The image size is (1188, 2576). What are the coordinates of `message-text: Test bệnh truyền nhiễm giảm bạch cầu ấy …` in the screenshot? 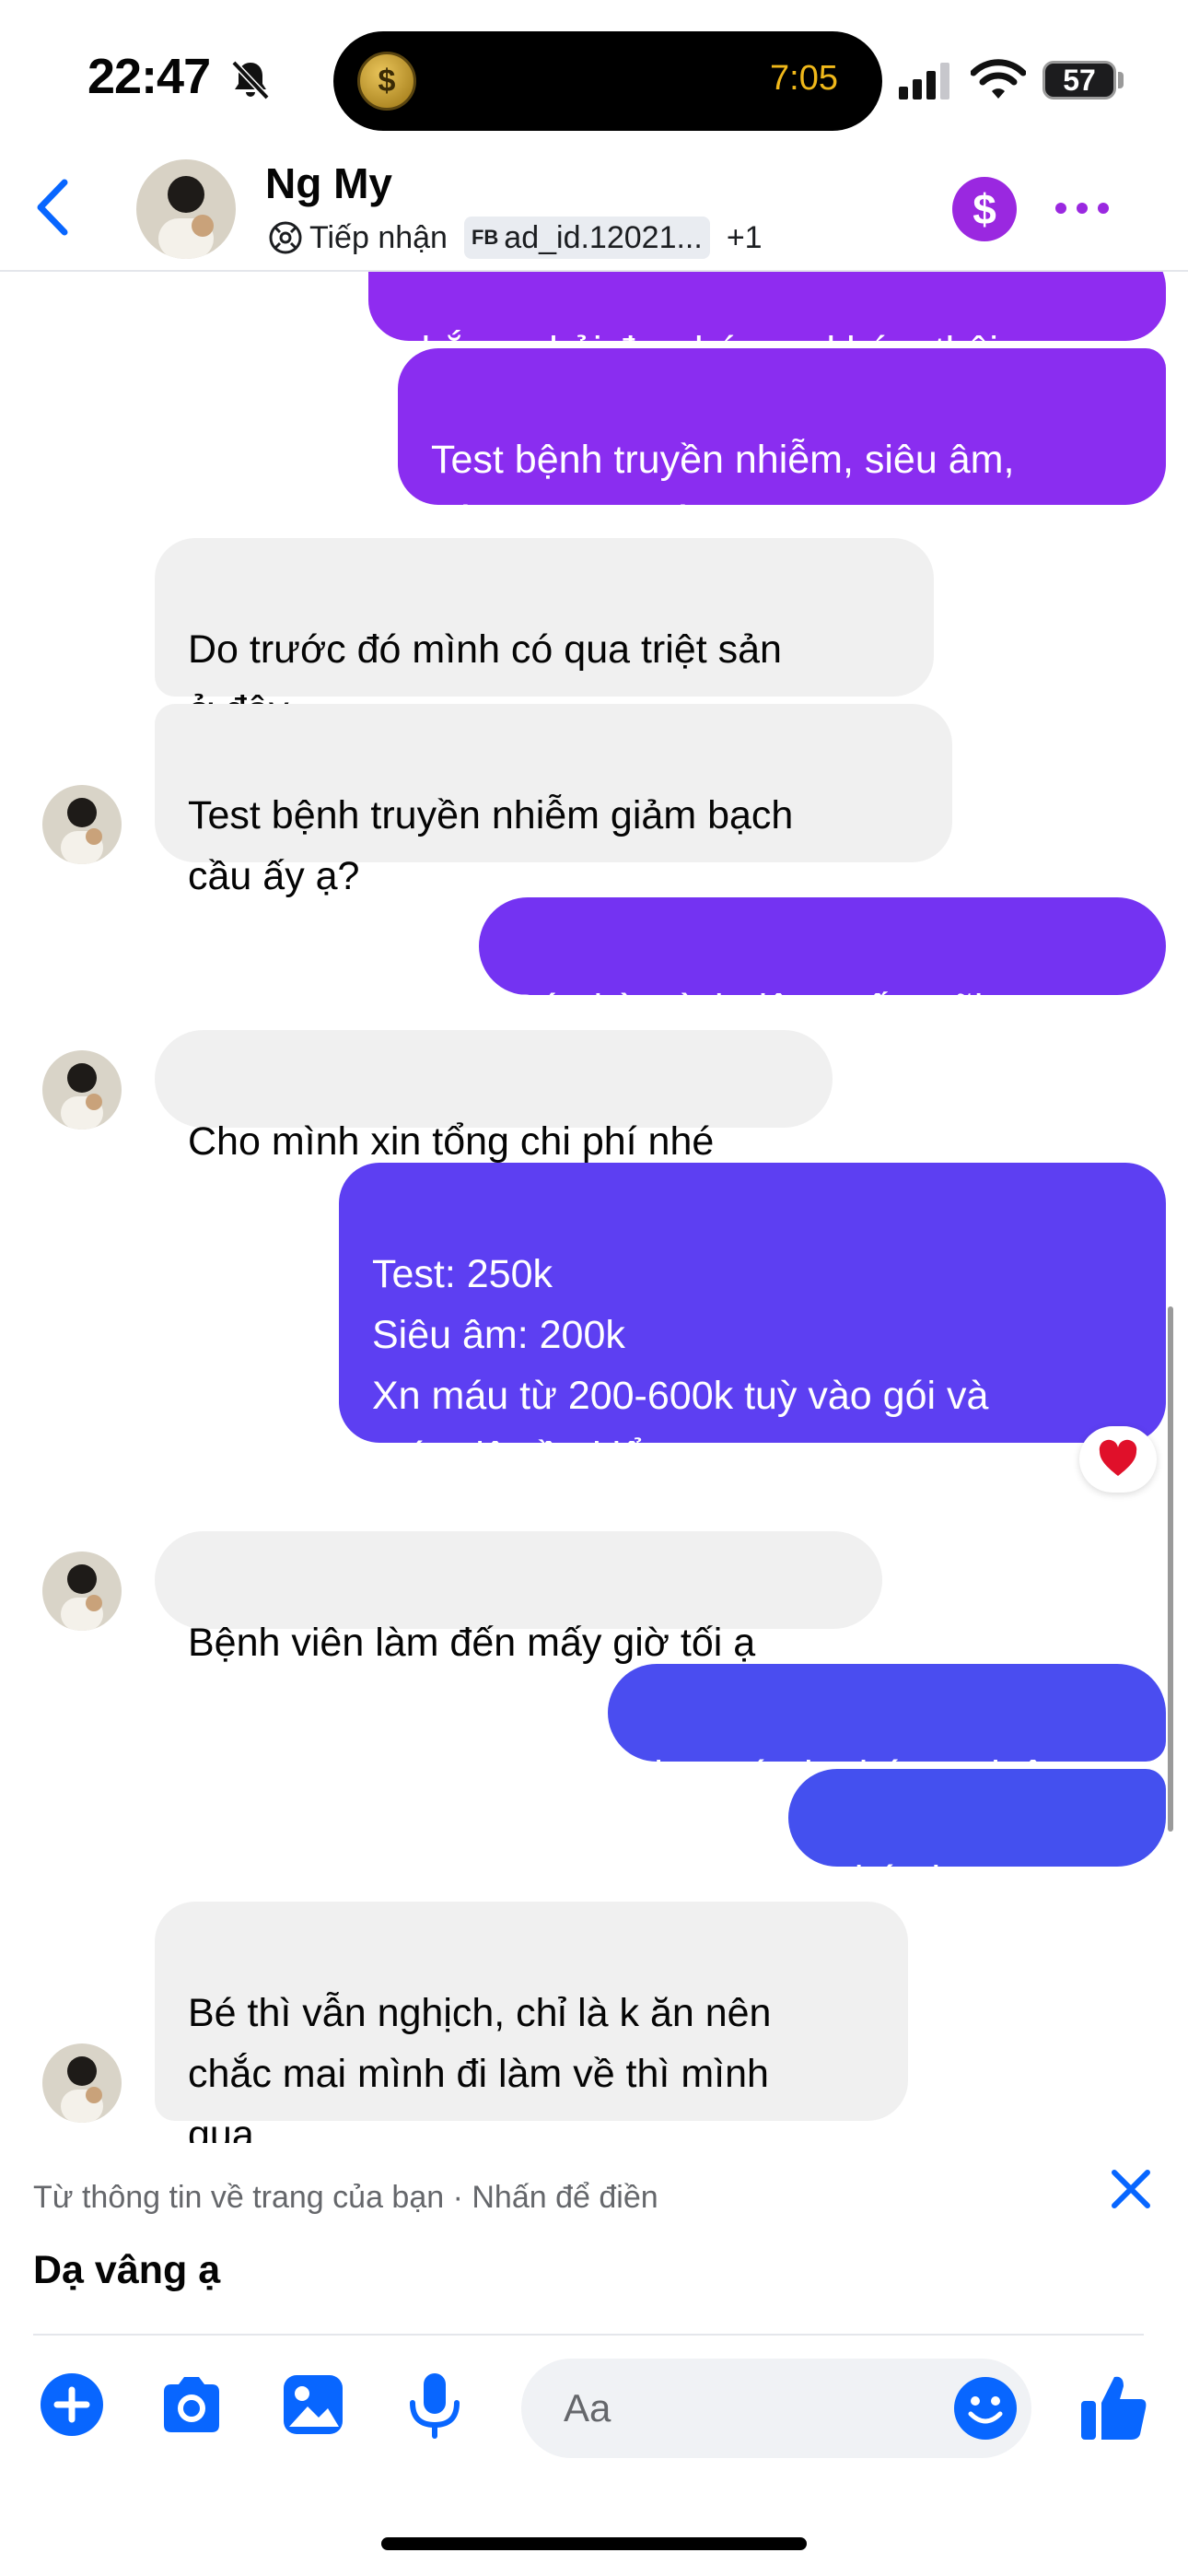 It's located at (491, 845).